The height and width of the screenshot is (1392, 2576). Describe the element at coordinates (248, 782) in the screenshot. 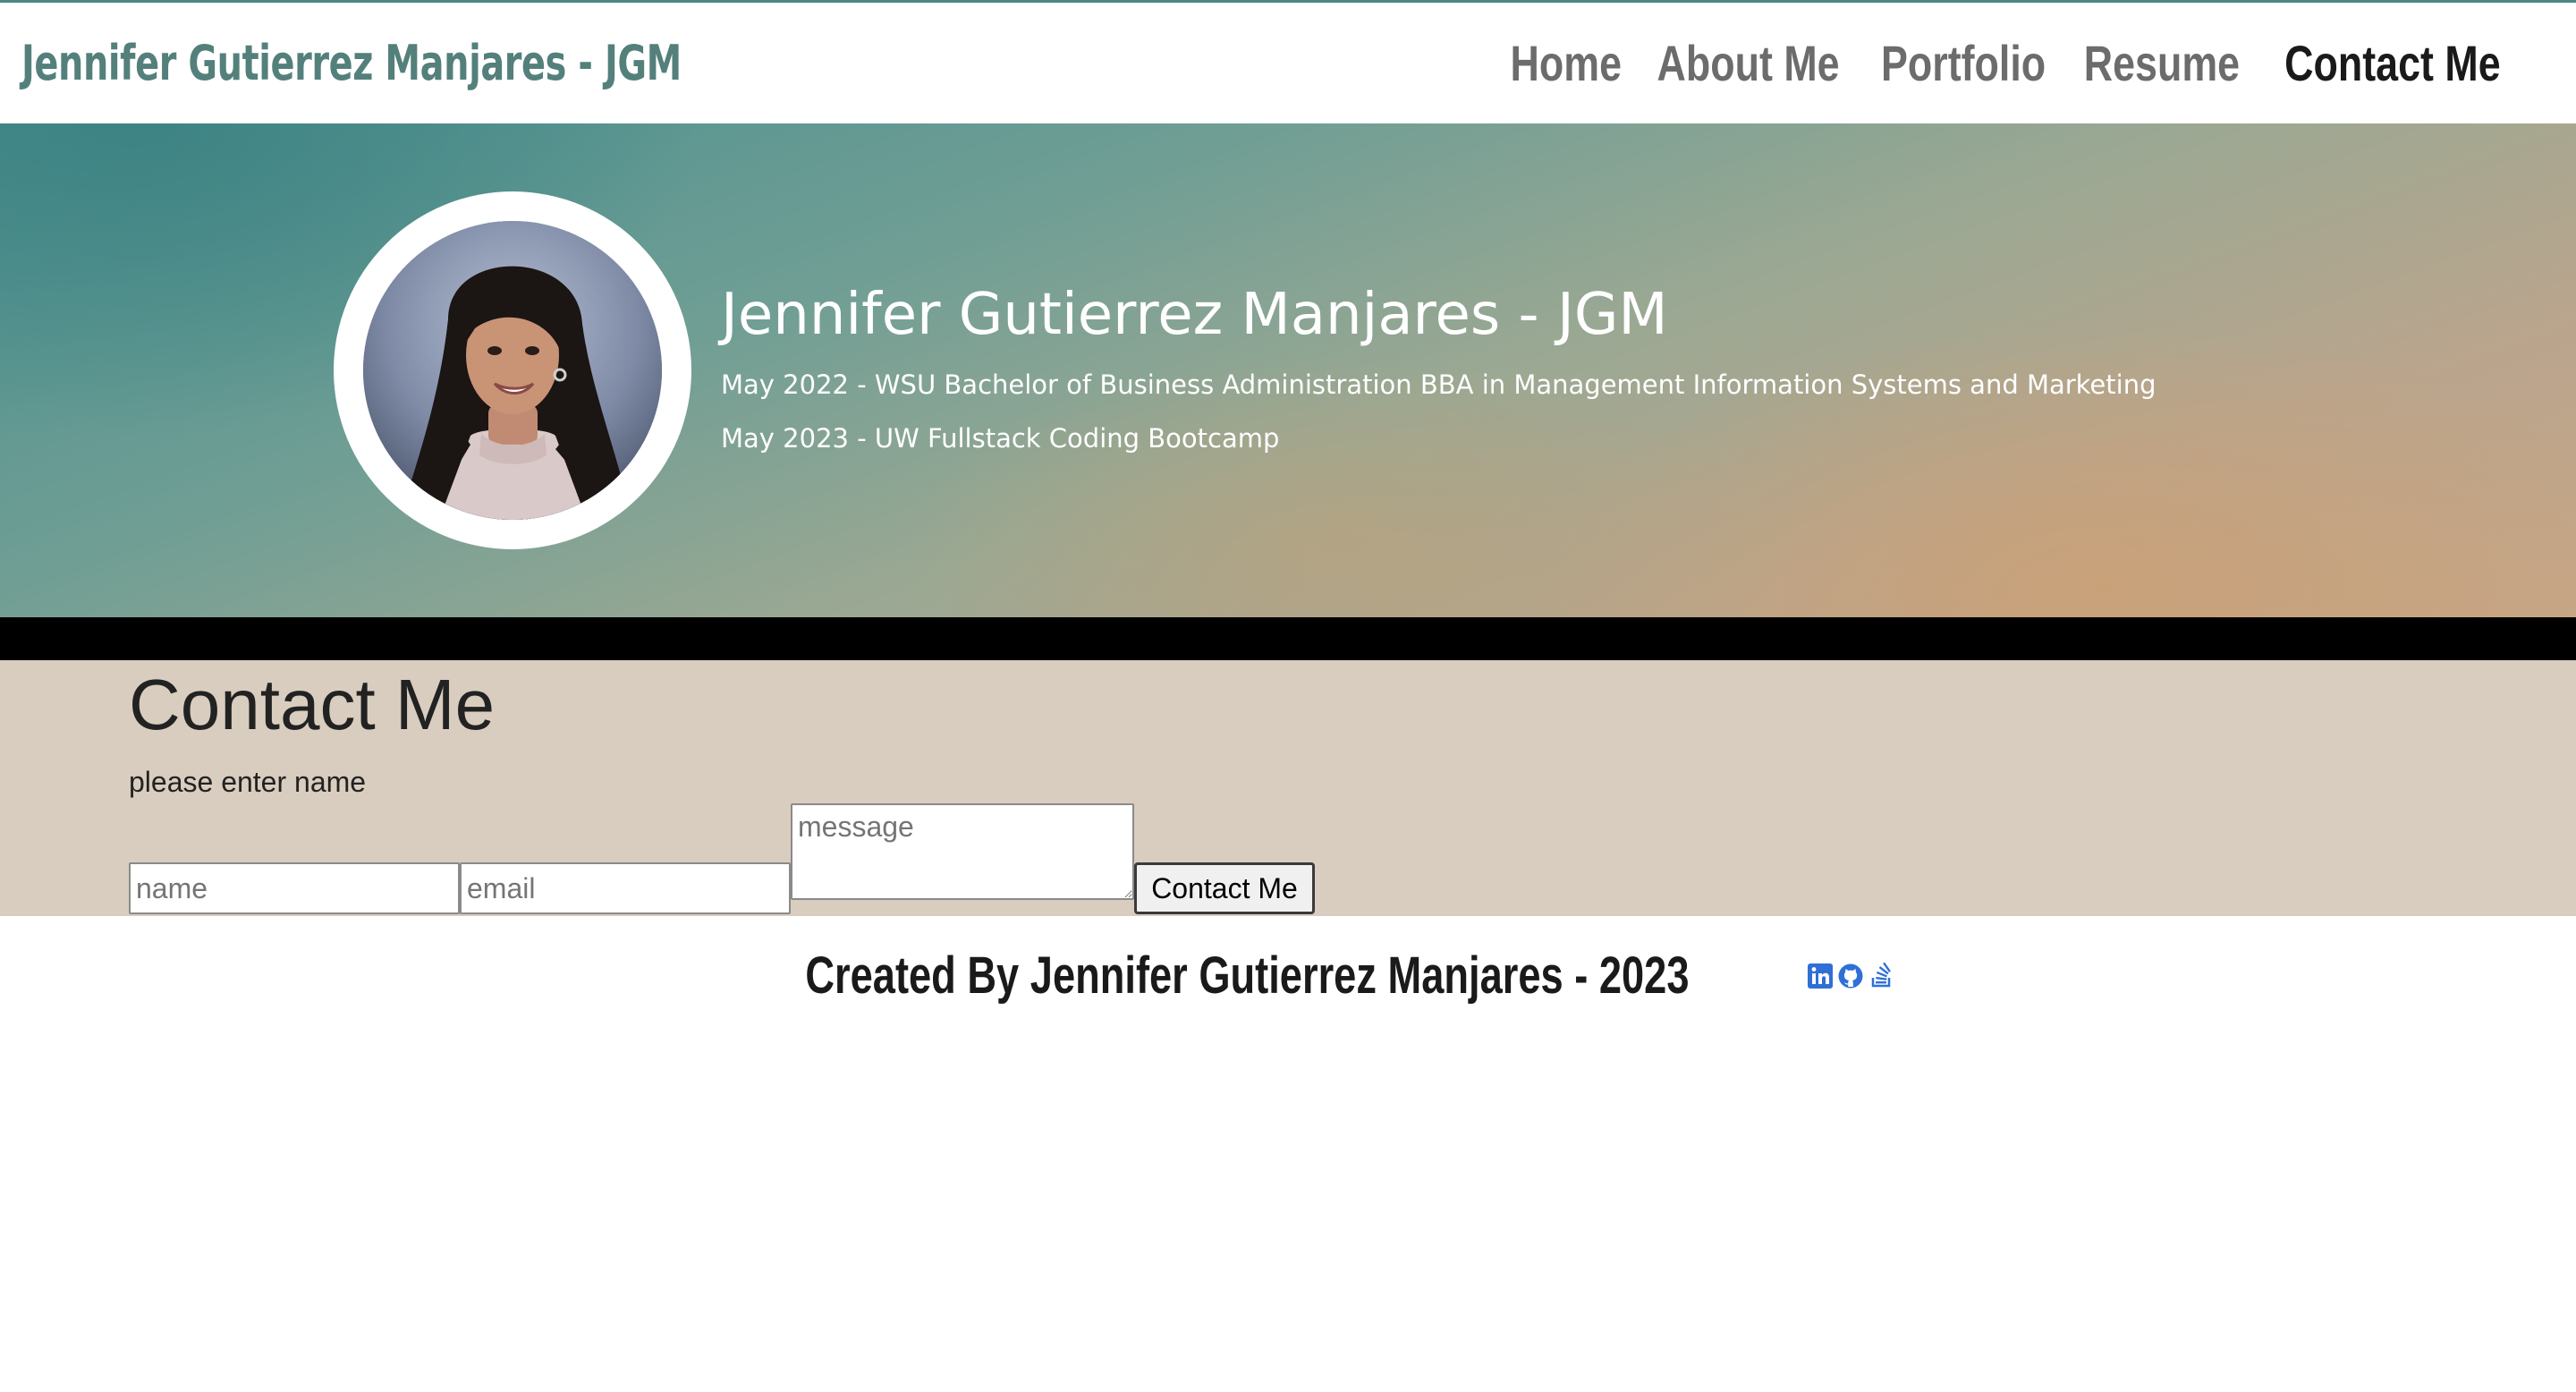

I see `validation-hint: please enter name` at that location.